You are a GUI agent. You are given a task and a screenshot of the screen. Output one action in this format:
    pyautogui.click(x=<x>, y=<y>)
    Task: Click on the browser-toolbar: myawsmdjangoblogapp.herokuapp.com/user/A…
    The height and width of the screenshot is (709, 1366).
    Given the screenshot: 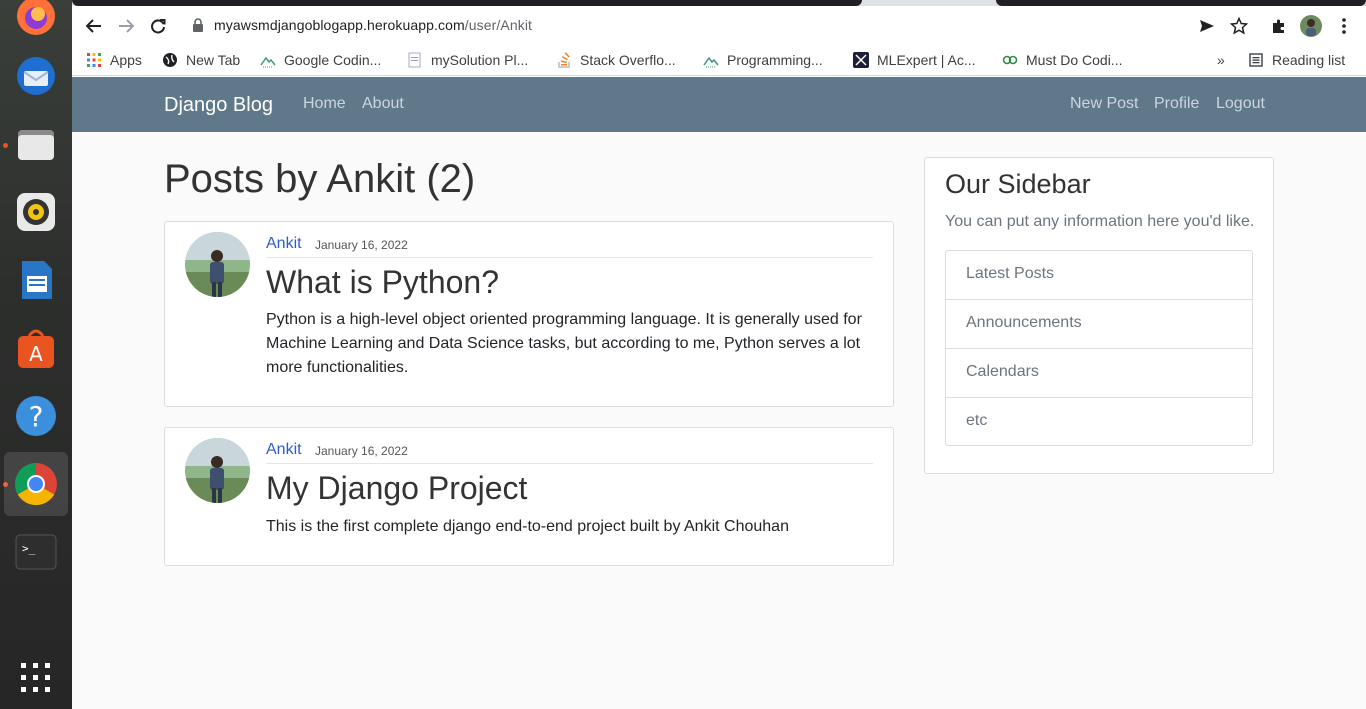 What is the action you would take?
    pyautogui.click(x=719, y=25)
    